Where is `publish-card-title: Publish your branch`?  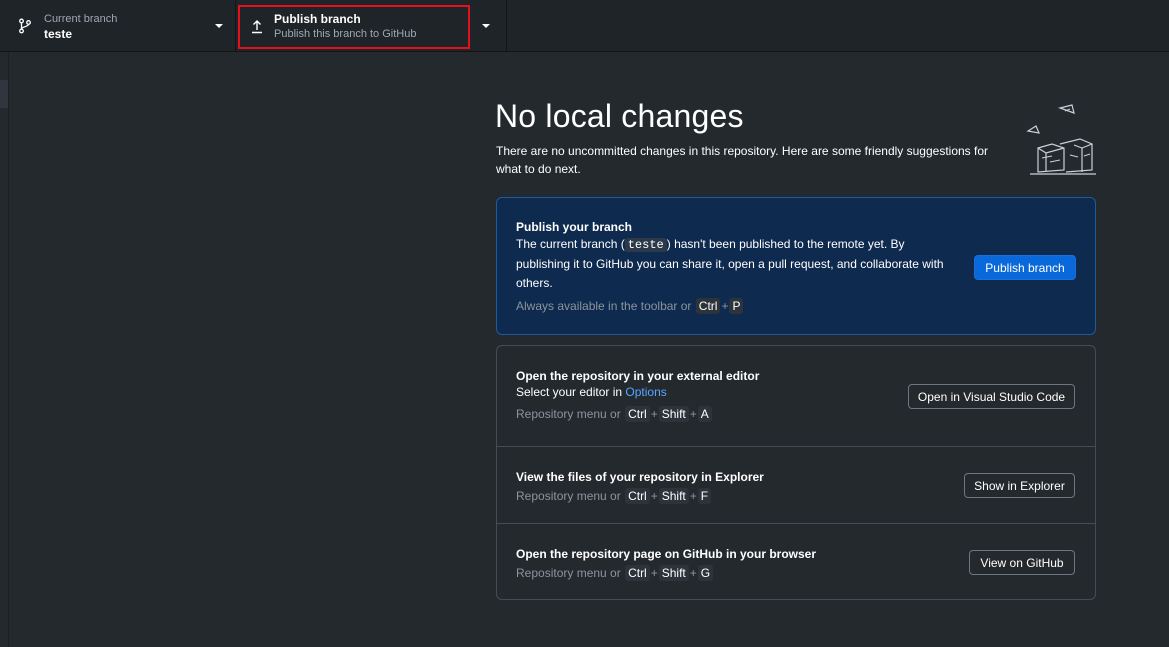
publish-card-title: Publish your branch is located at coordinates (574, 227).